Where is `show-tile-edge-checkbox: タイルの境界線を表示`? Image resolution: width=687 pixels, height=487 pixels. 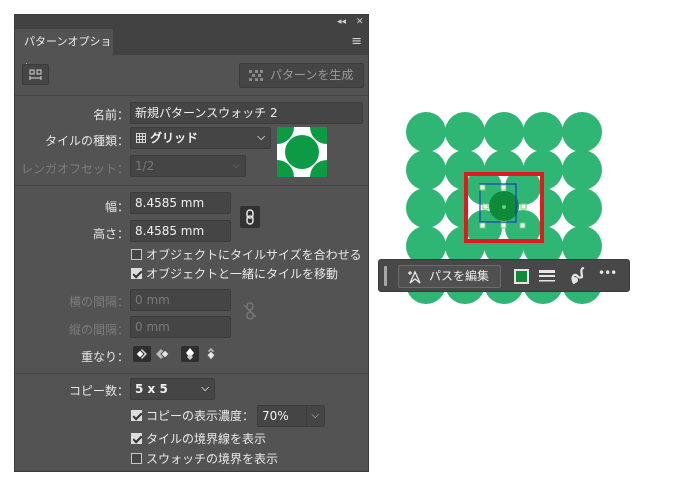 show-tile-edge-checkbox: タイルの境界線を表示 is located at coordinates (198, 439).